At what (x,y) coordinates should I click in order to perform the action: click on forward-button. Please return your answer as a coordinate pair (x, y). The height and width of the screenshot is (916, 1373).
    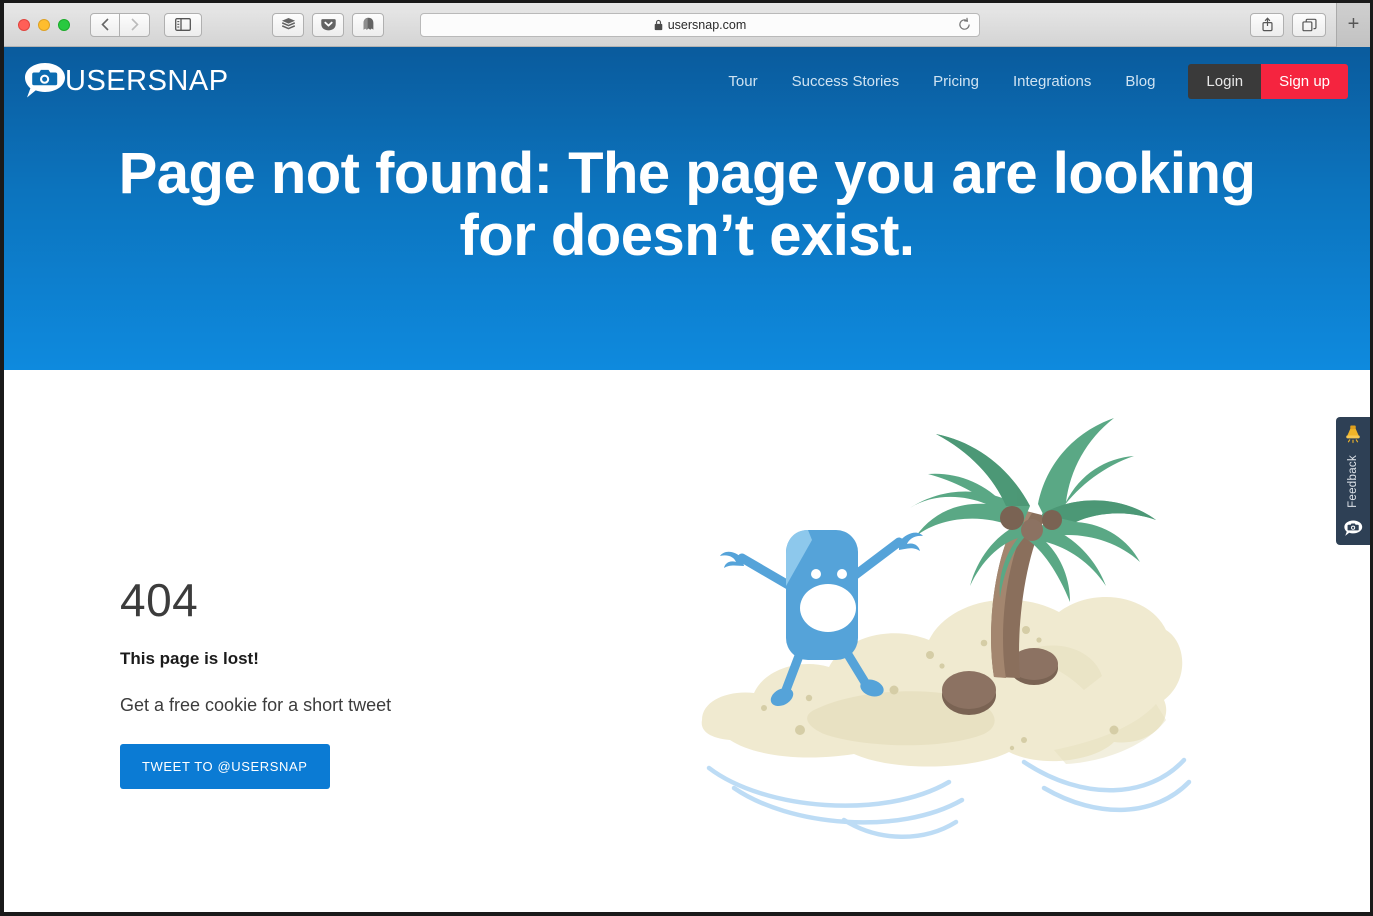
    Looking at the image, I should click on (135, 24).